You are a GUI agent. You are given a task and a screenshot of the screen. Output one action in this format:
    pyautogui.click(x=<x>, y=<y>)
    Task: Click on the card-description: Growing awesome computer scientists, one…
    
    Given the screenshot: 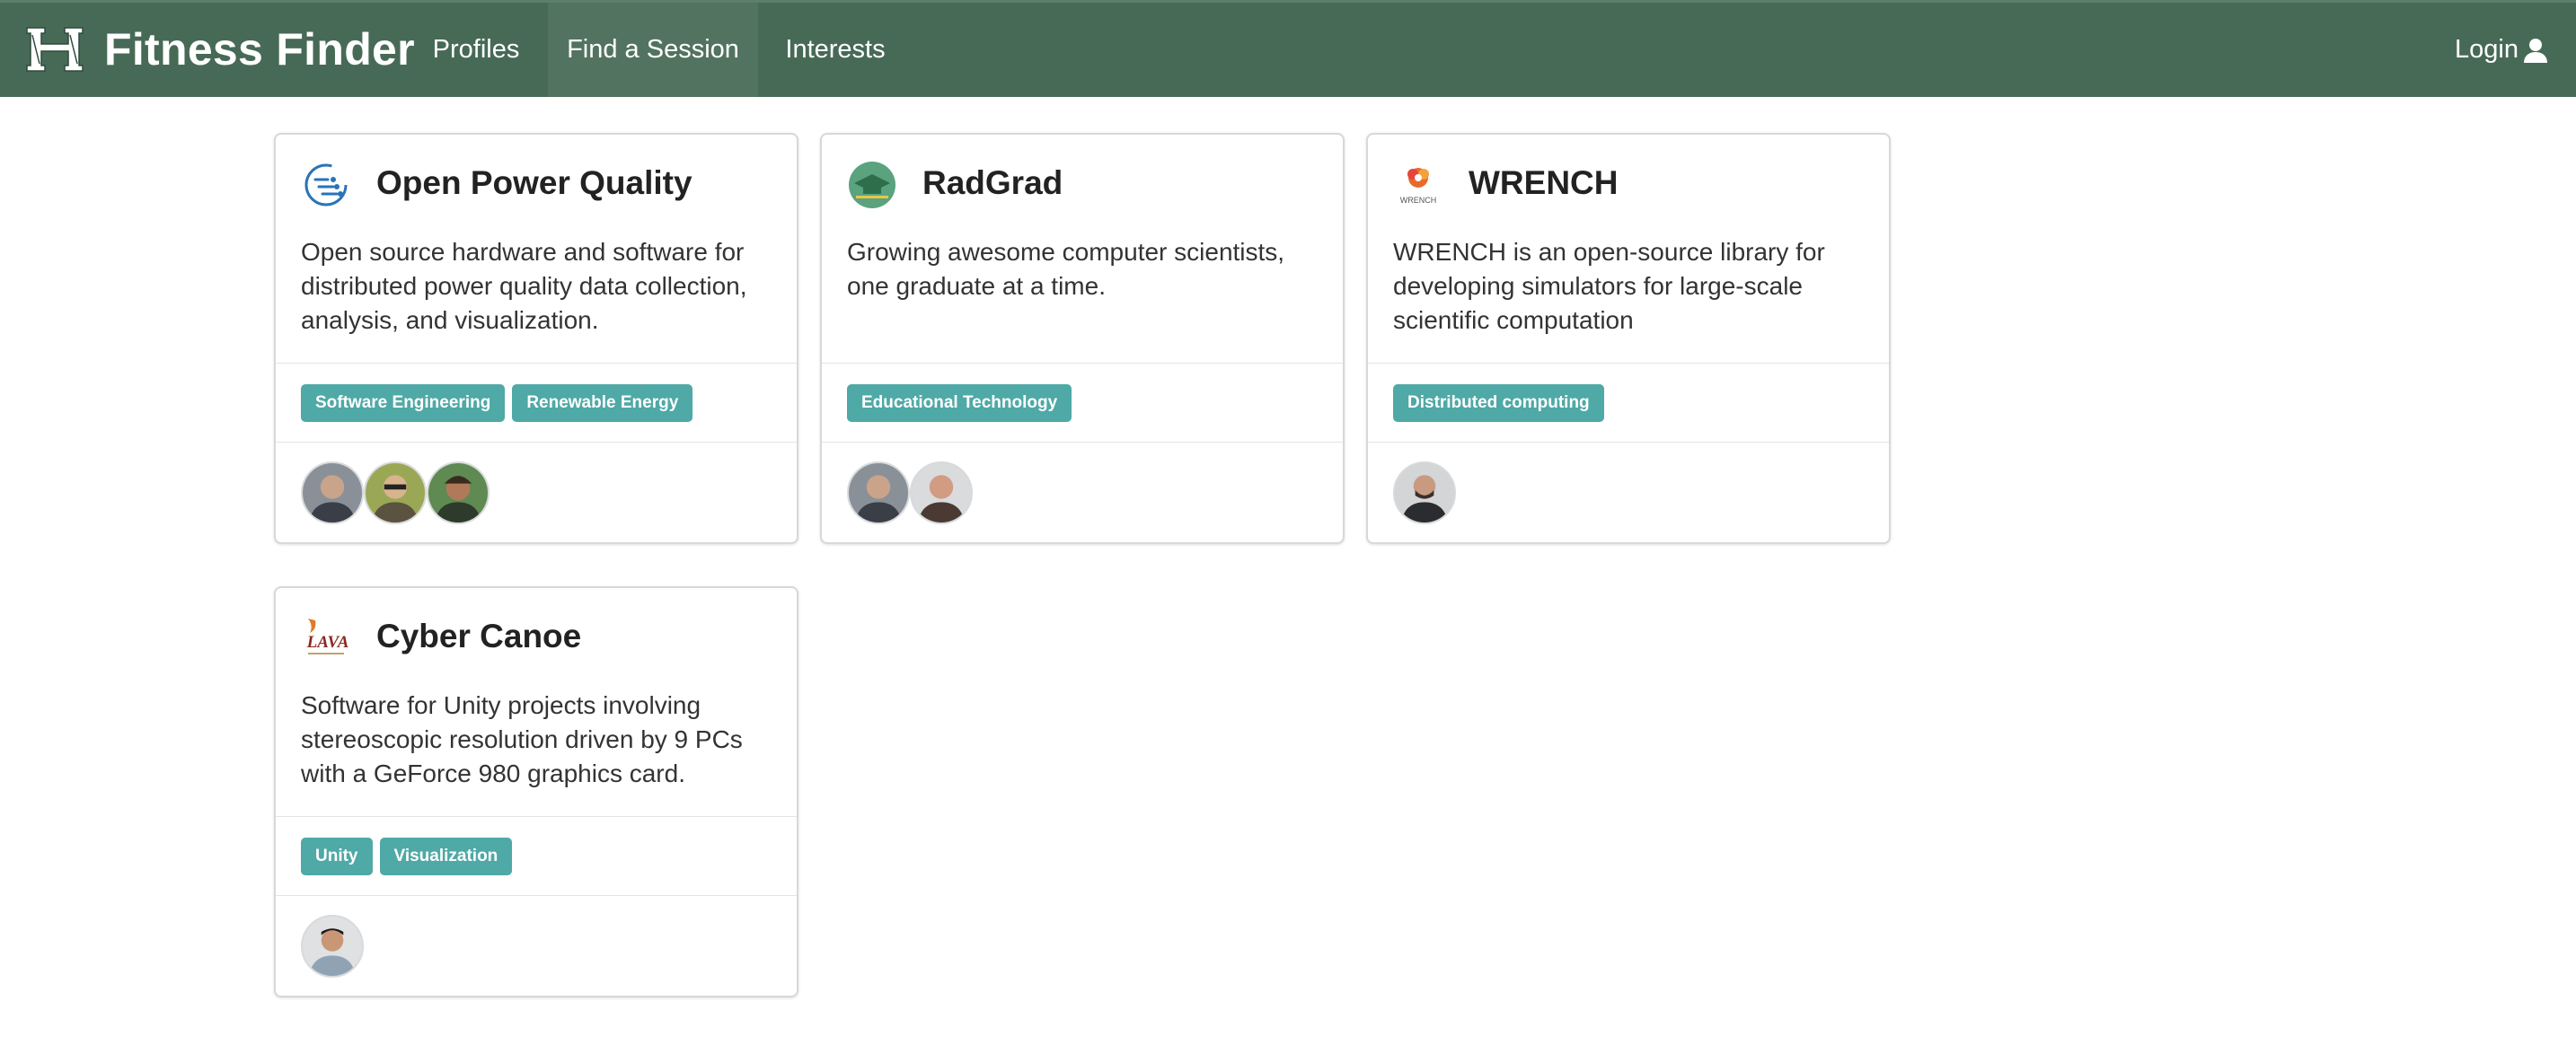 What is the action you would take?
    pyautogui.click(x=1066, y=269)
    